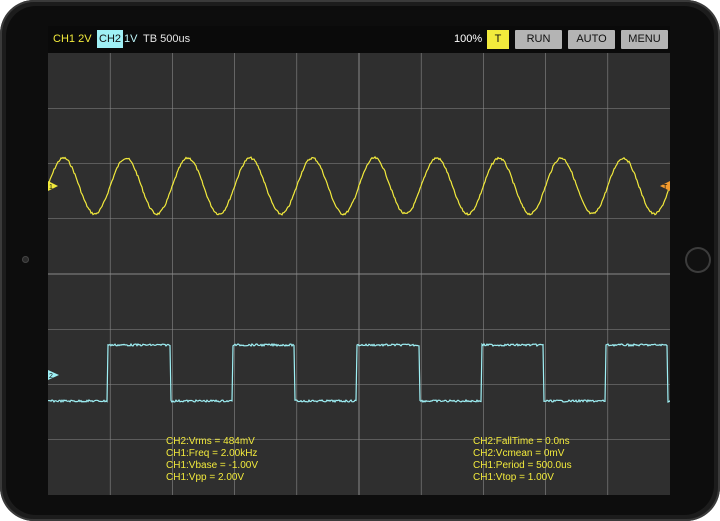 This screenshot has width=720, height=521. What do you see at coordinates (513, 477) in the screenshot?
I see `measurement-ch1-vtop: CH1:Vtop = 1.00V` at bounding box center [513, 477].